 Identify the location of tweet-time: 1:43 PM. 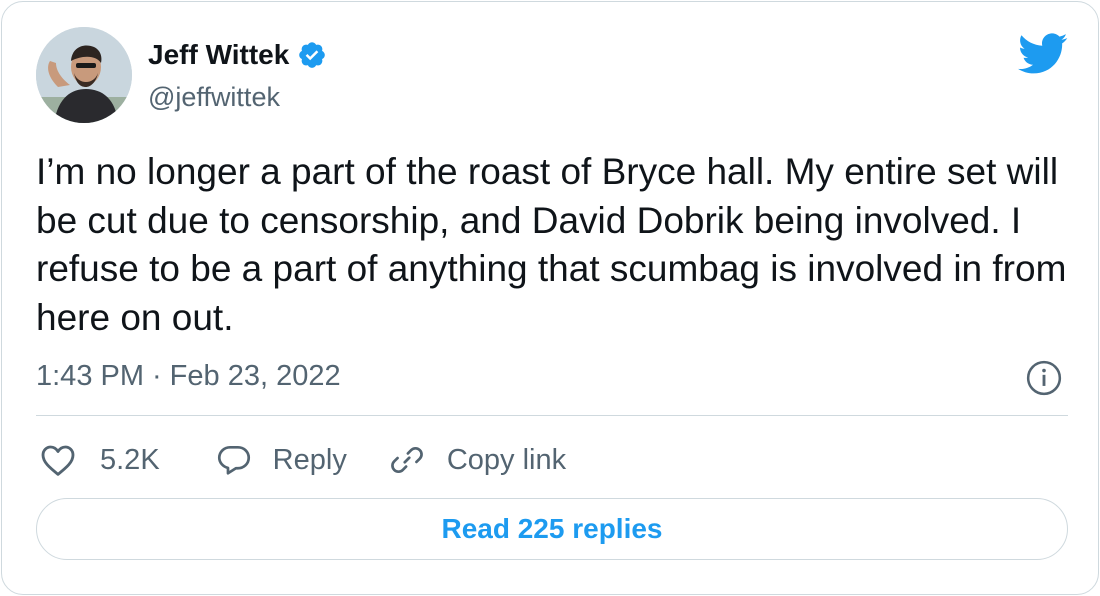
(90, 376).